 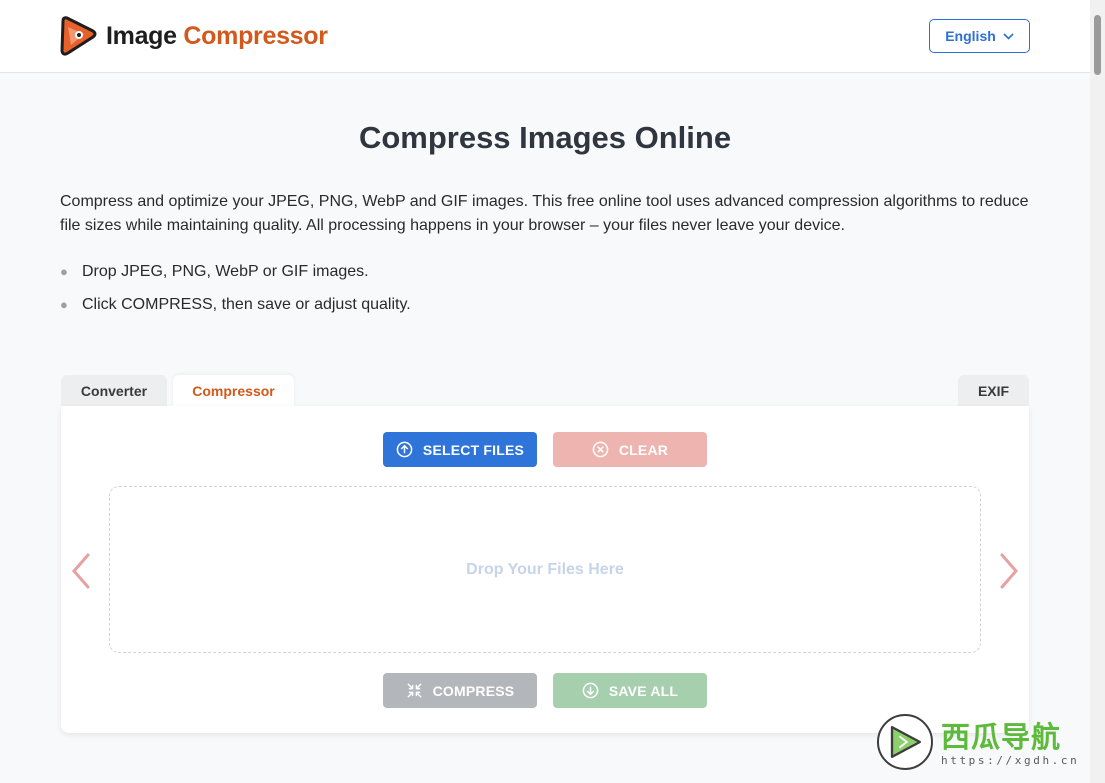 What do you see at coordinates (1009, 571) in the screenshot?
I see `chevron-right-icon` at bounding box center [1009, 571].